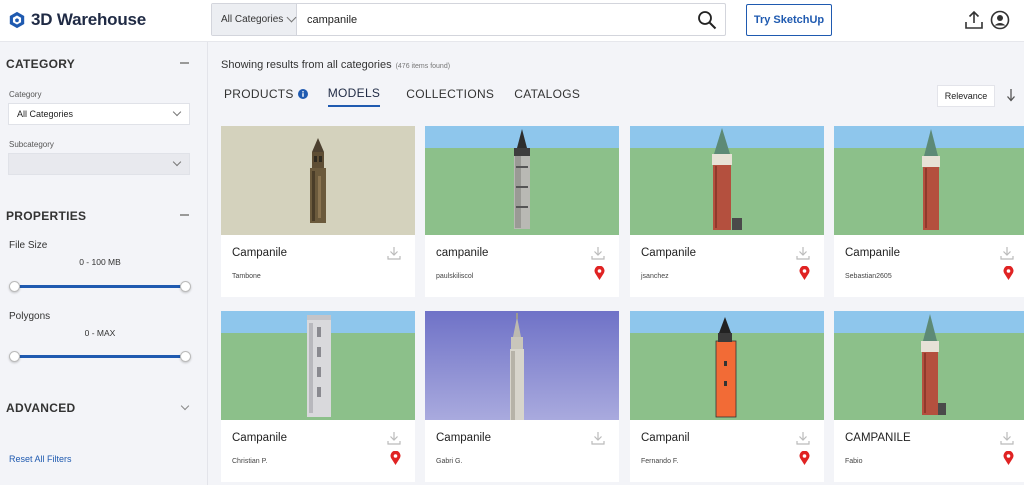 The image size is (1024, 485). Describe the element at coordinates (17, 20) in the screenshot. I see `warehouse-logo-icon` at that location.